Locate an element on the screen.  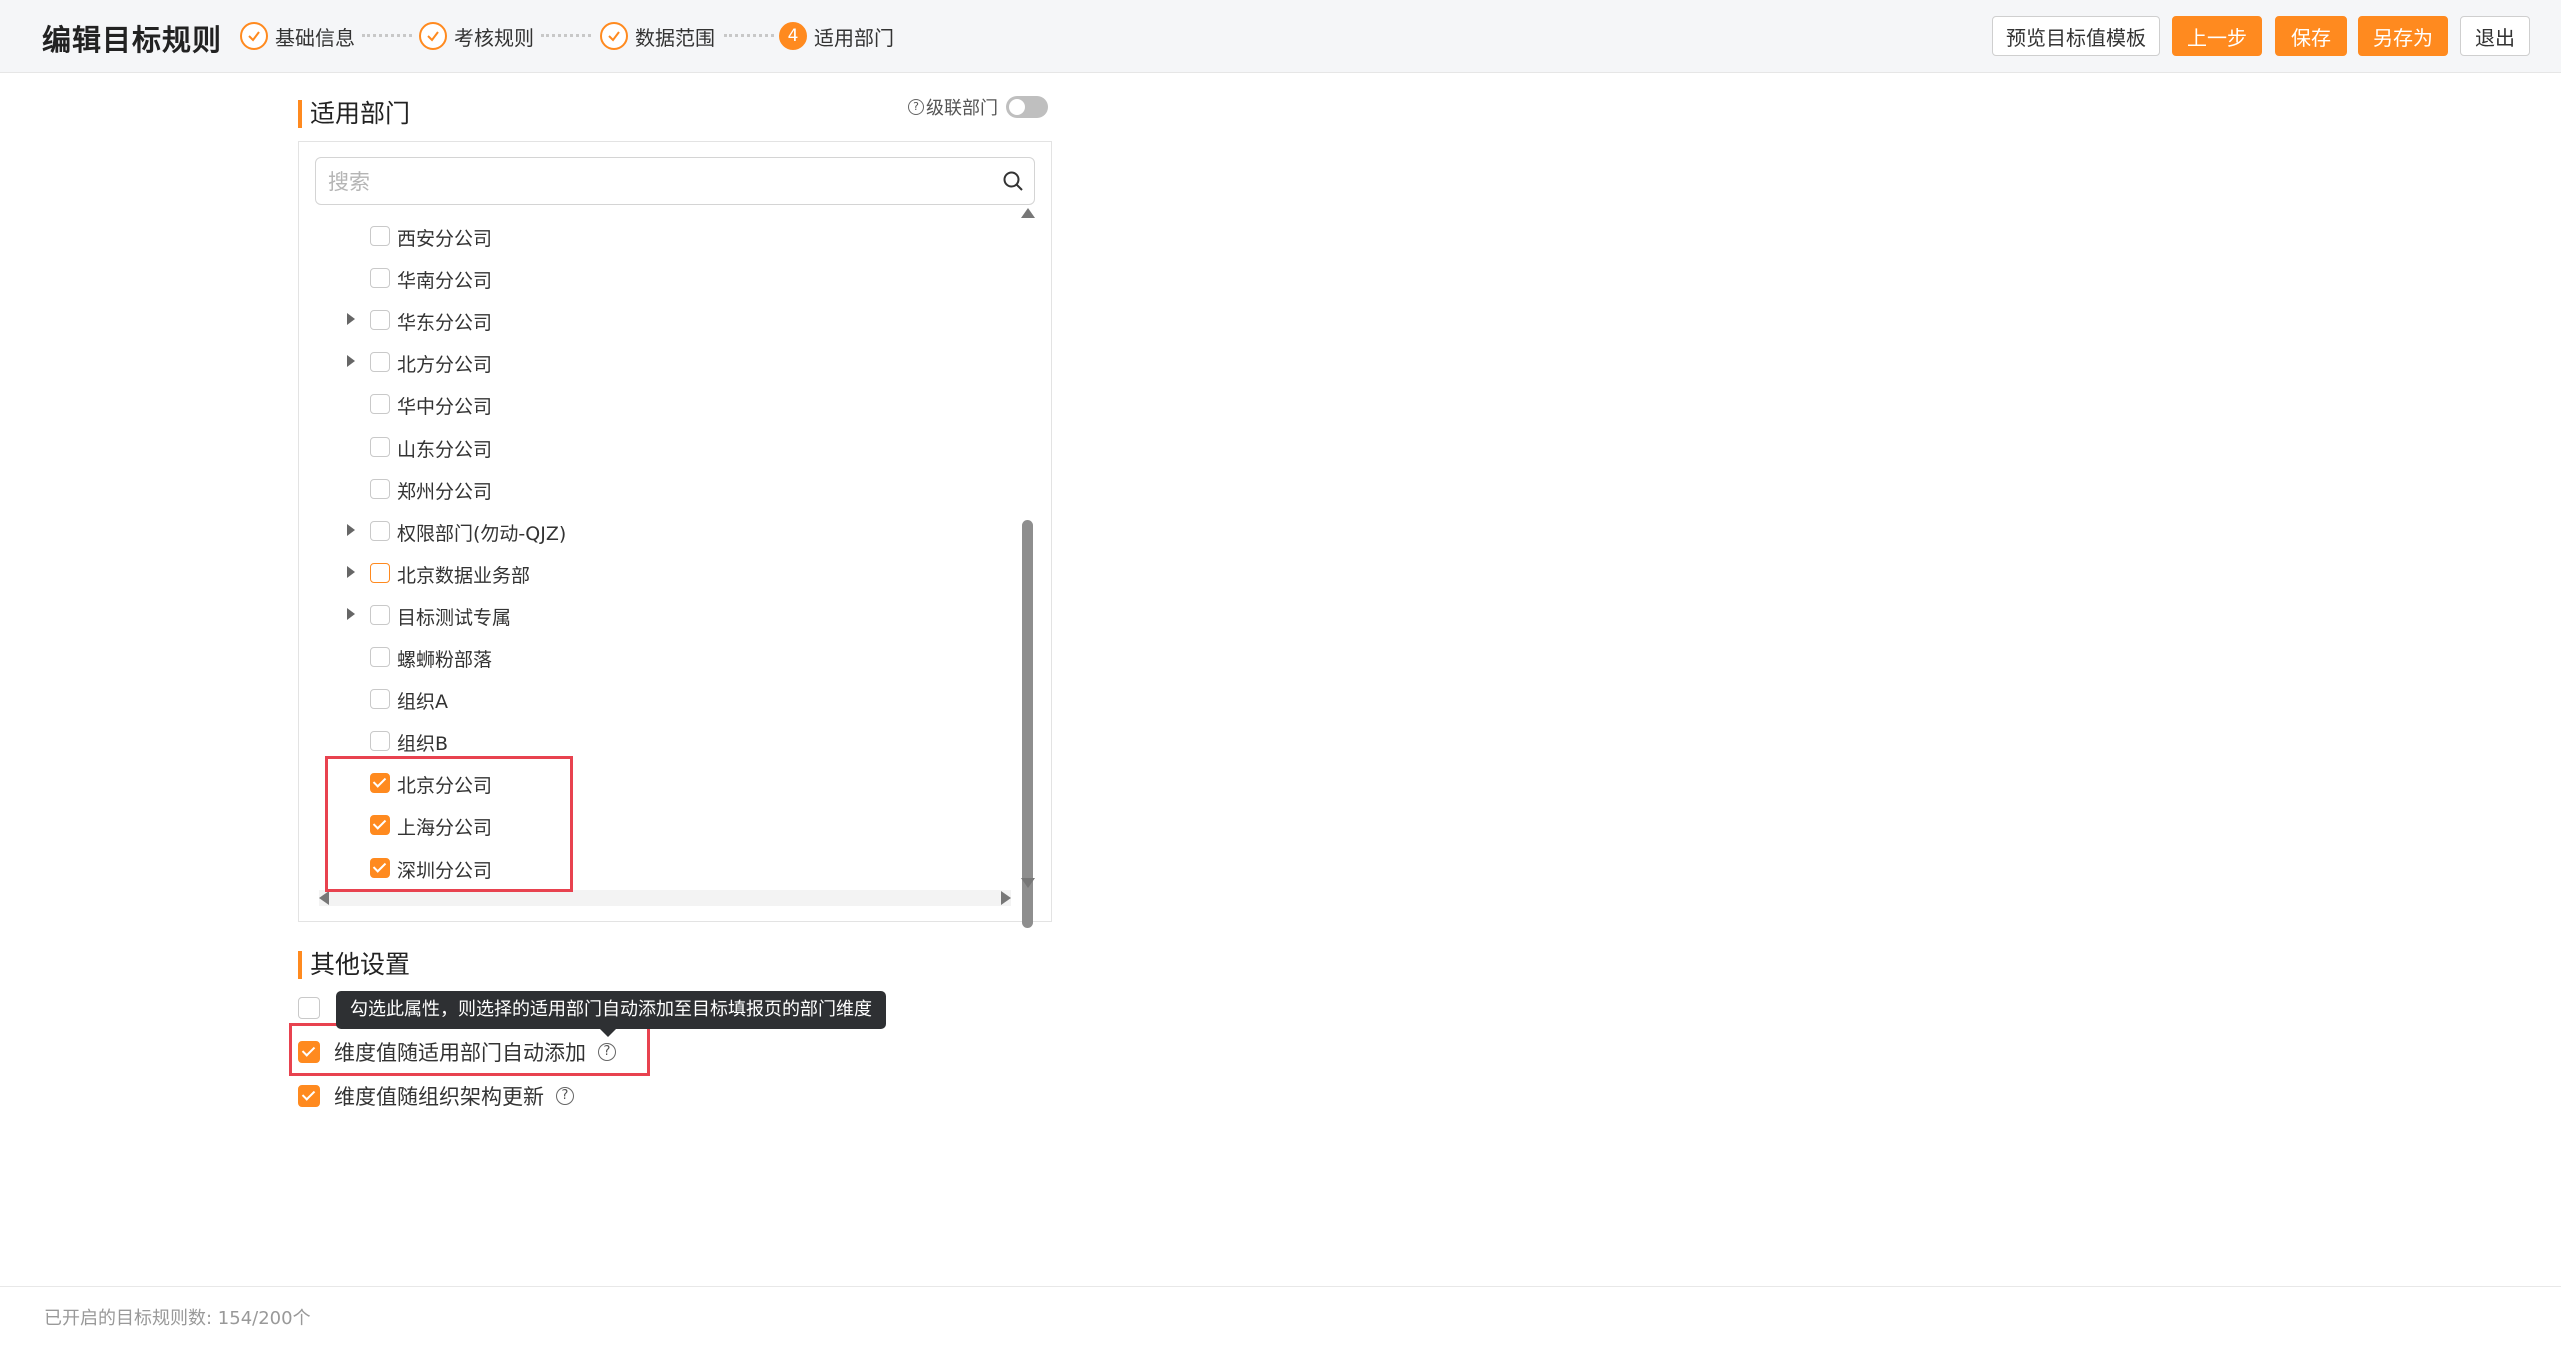
save-as-button: 另存为 is located at coordinates (2403, 36).